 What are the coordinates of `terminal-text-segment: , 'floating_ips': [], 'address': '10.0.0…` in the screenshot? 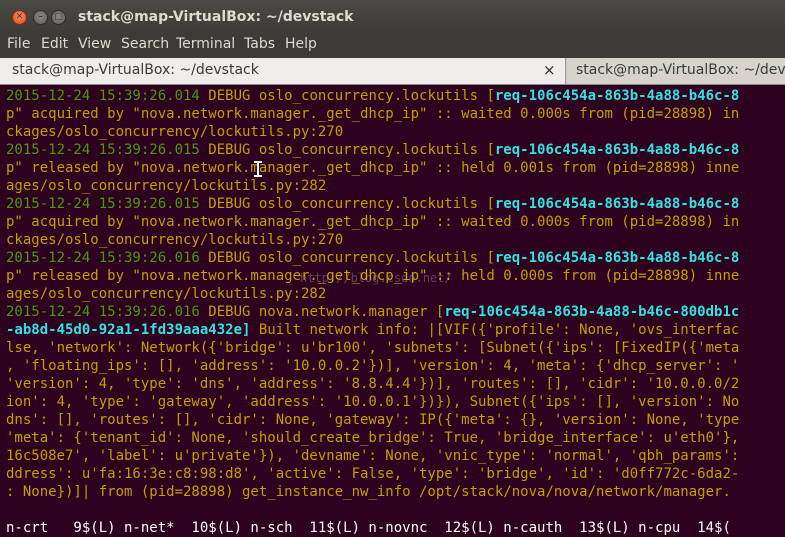 It's located at (373, 366).